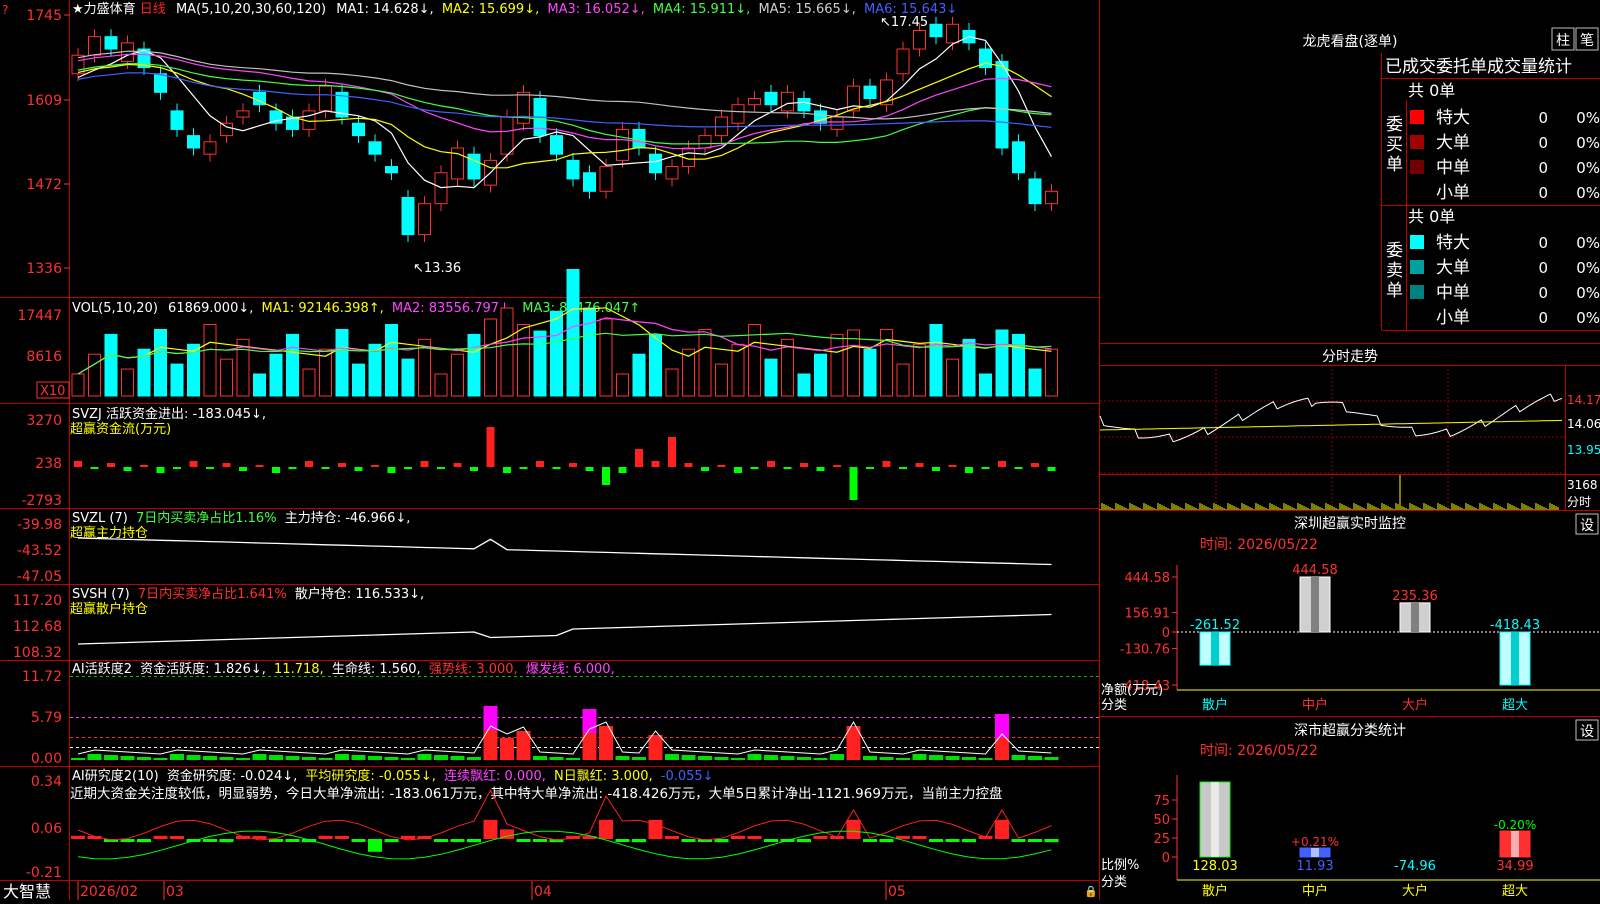 The height and width of the screenshot is (904, 1600). What do you see at coordinates (153, 9) in the screenshot?
I see `period-label: 日线` at bounding box center [153, 9].